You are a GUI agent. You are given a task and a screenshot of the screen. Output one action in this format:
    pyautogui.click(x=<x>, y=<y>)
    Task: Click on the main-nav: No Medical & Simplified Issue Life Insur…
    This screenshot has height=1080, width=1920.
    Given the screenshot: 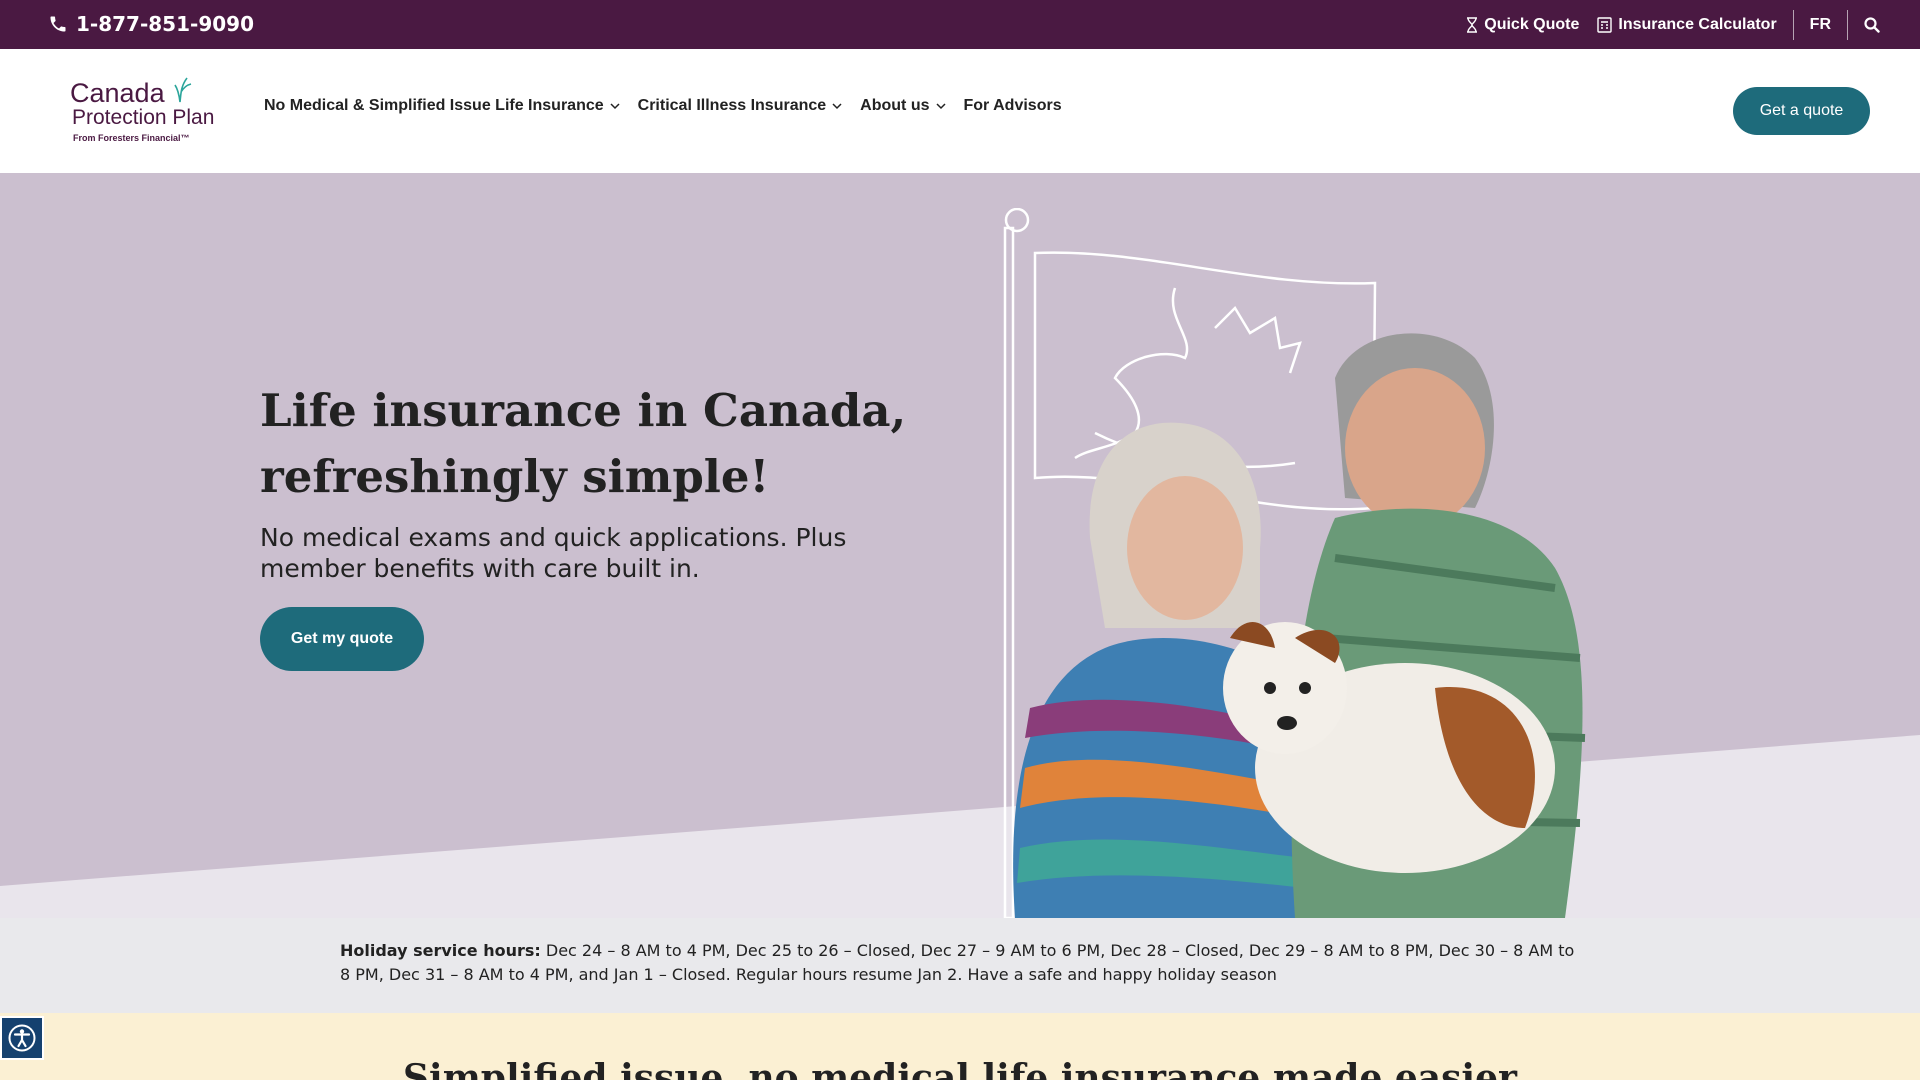 What is the action you would take?
    pyautogui.click(x=672, y=106)
    